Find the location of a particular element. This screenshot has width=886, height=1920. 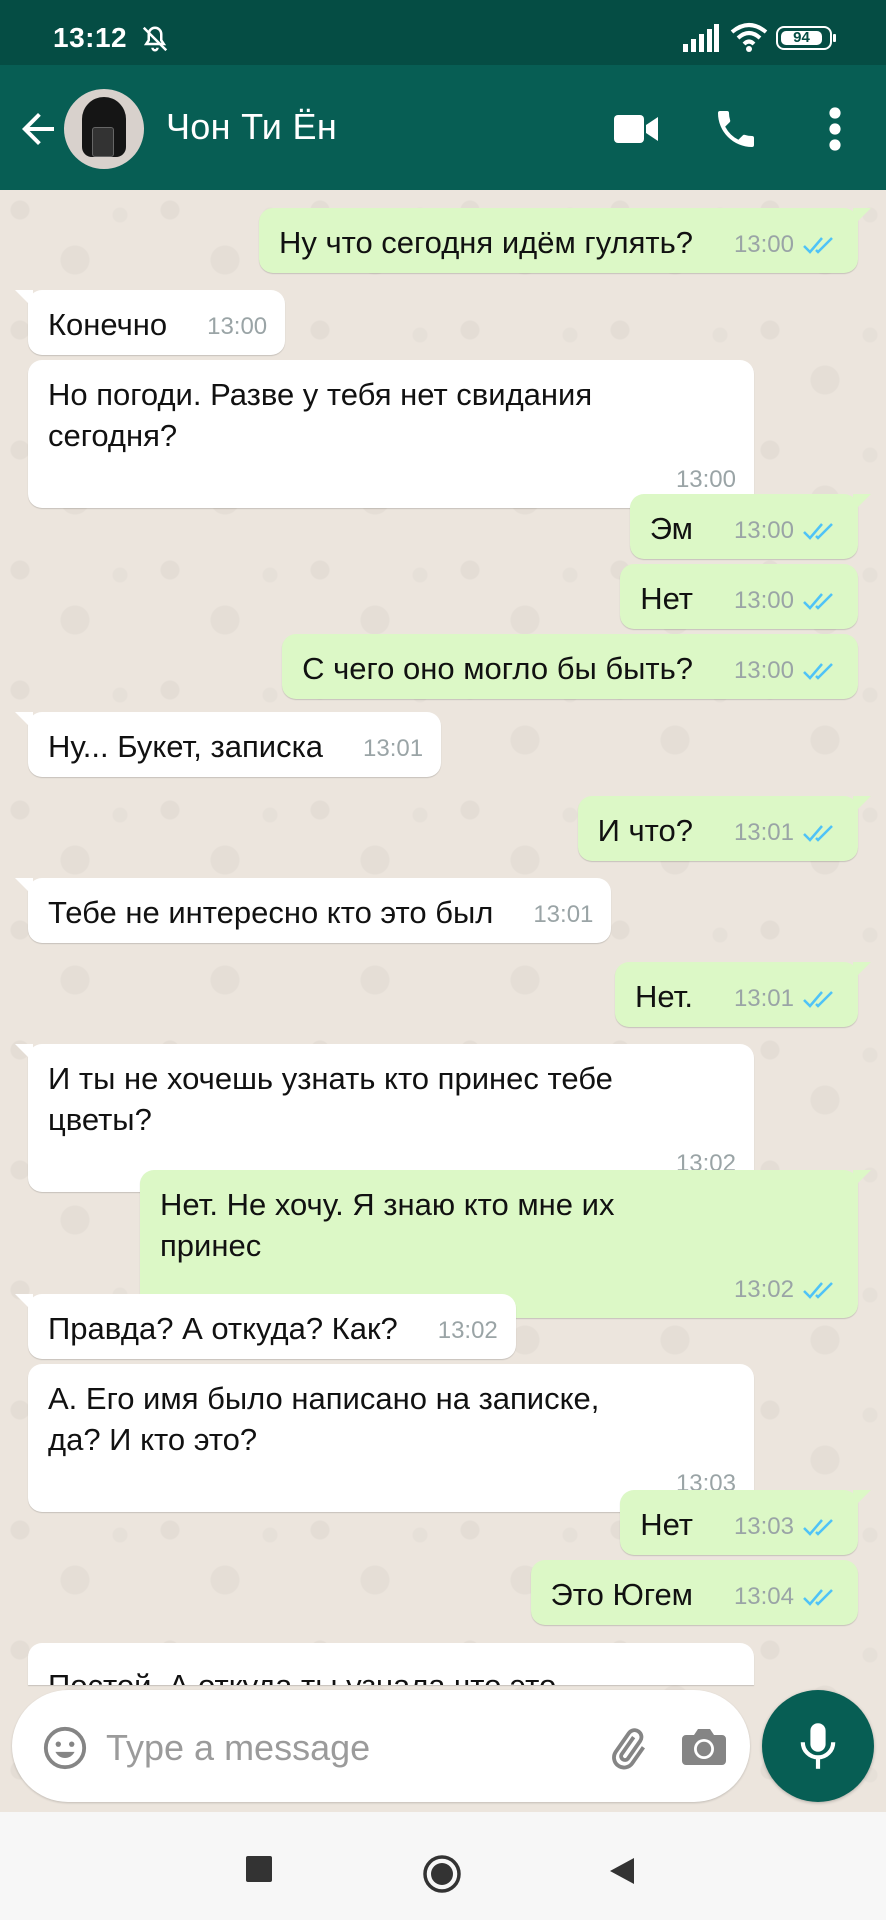

message-bubble: Ну что сегодня идём гулять? 13:00 is located at coordinates (565, 240).